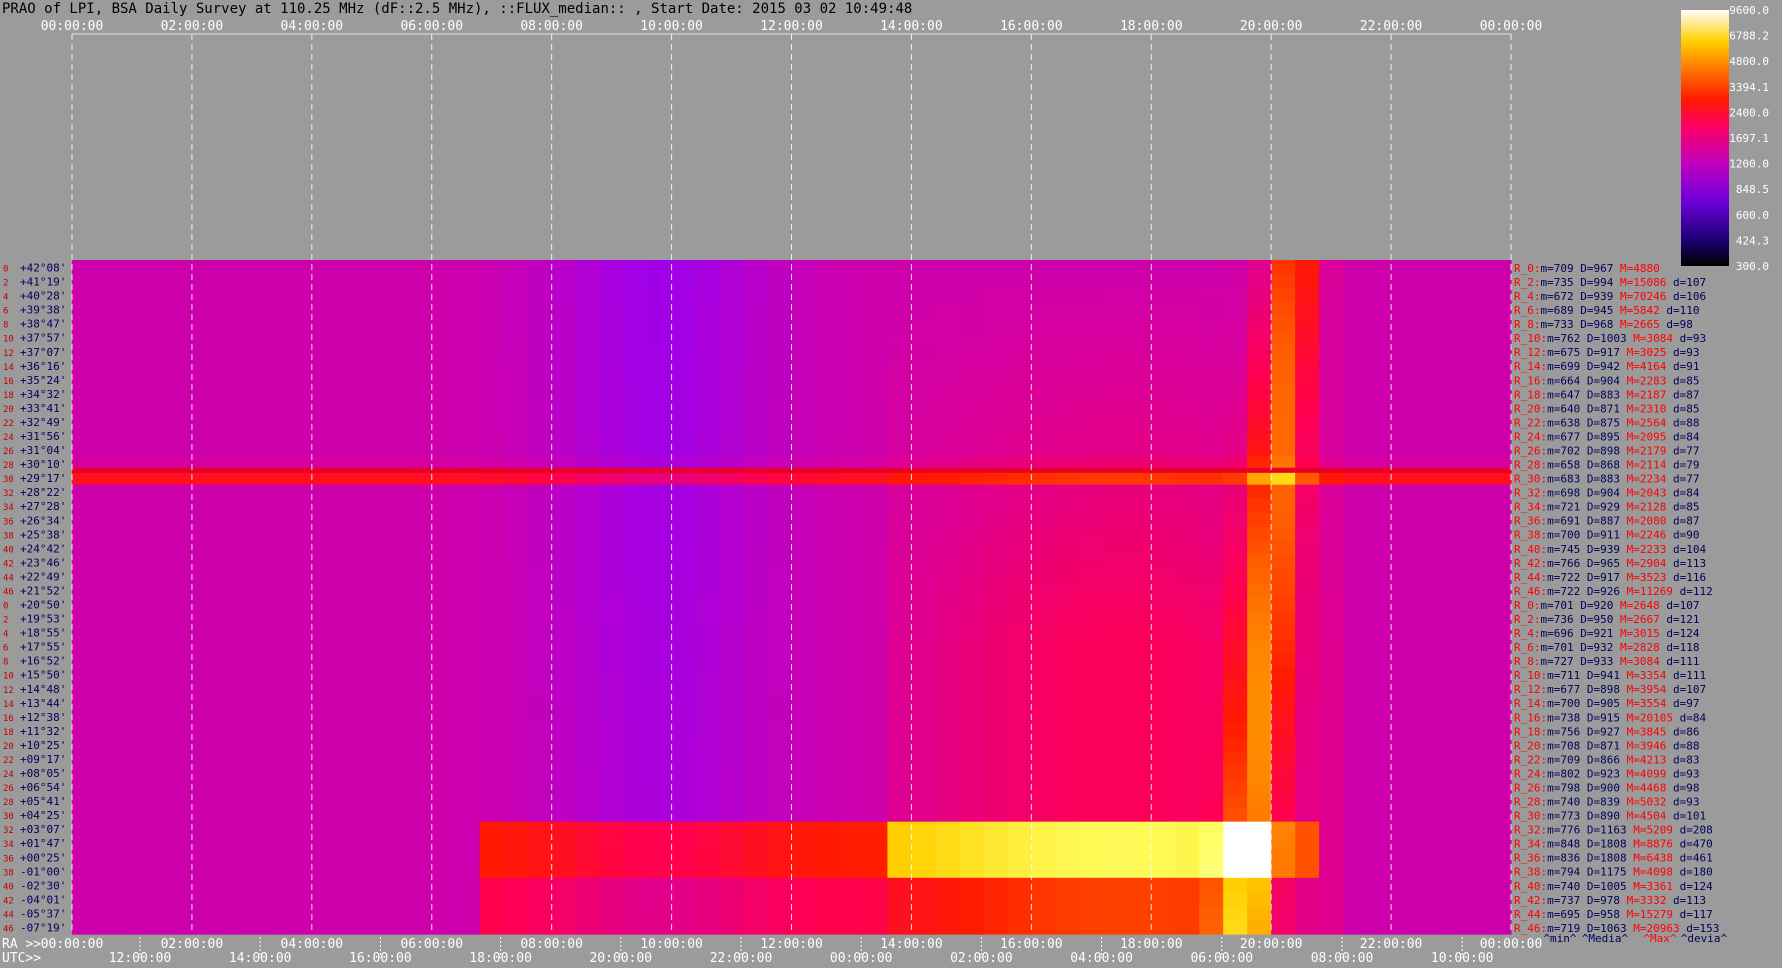 The width and height of the screenshot is (1782, 968). What do you see at coordinates (43, 394) in the screenshot?
I see `declination-label: +34°32'` at bounding box center [43, 394].